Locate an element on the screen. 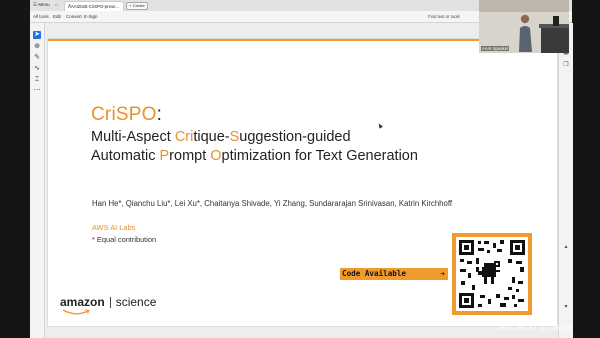 This screenshot has width=600, height=338. mouse-cursor-icon is located at coordinates (380, 125).